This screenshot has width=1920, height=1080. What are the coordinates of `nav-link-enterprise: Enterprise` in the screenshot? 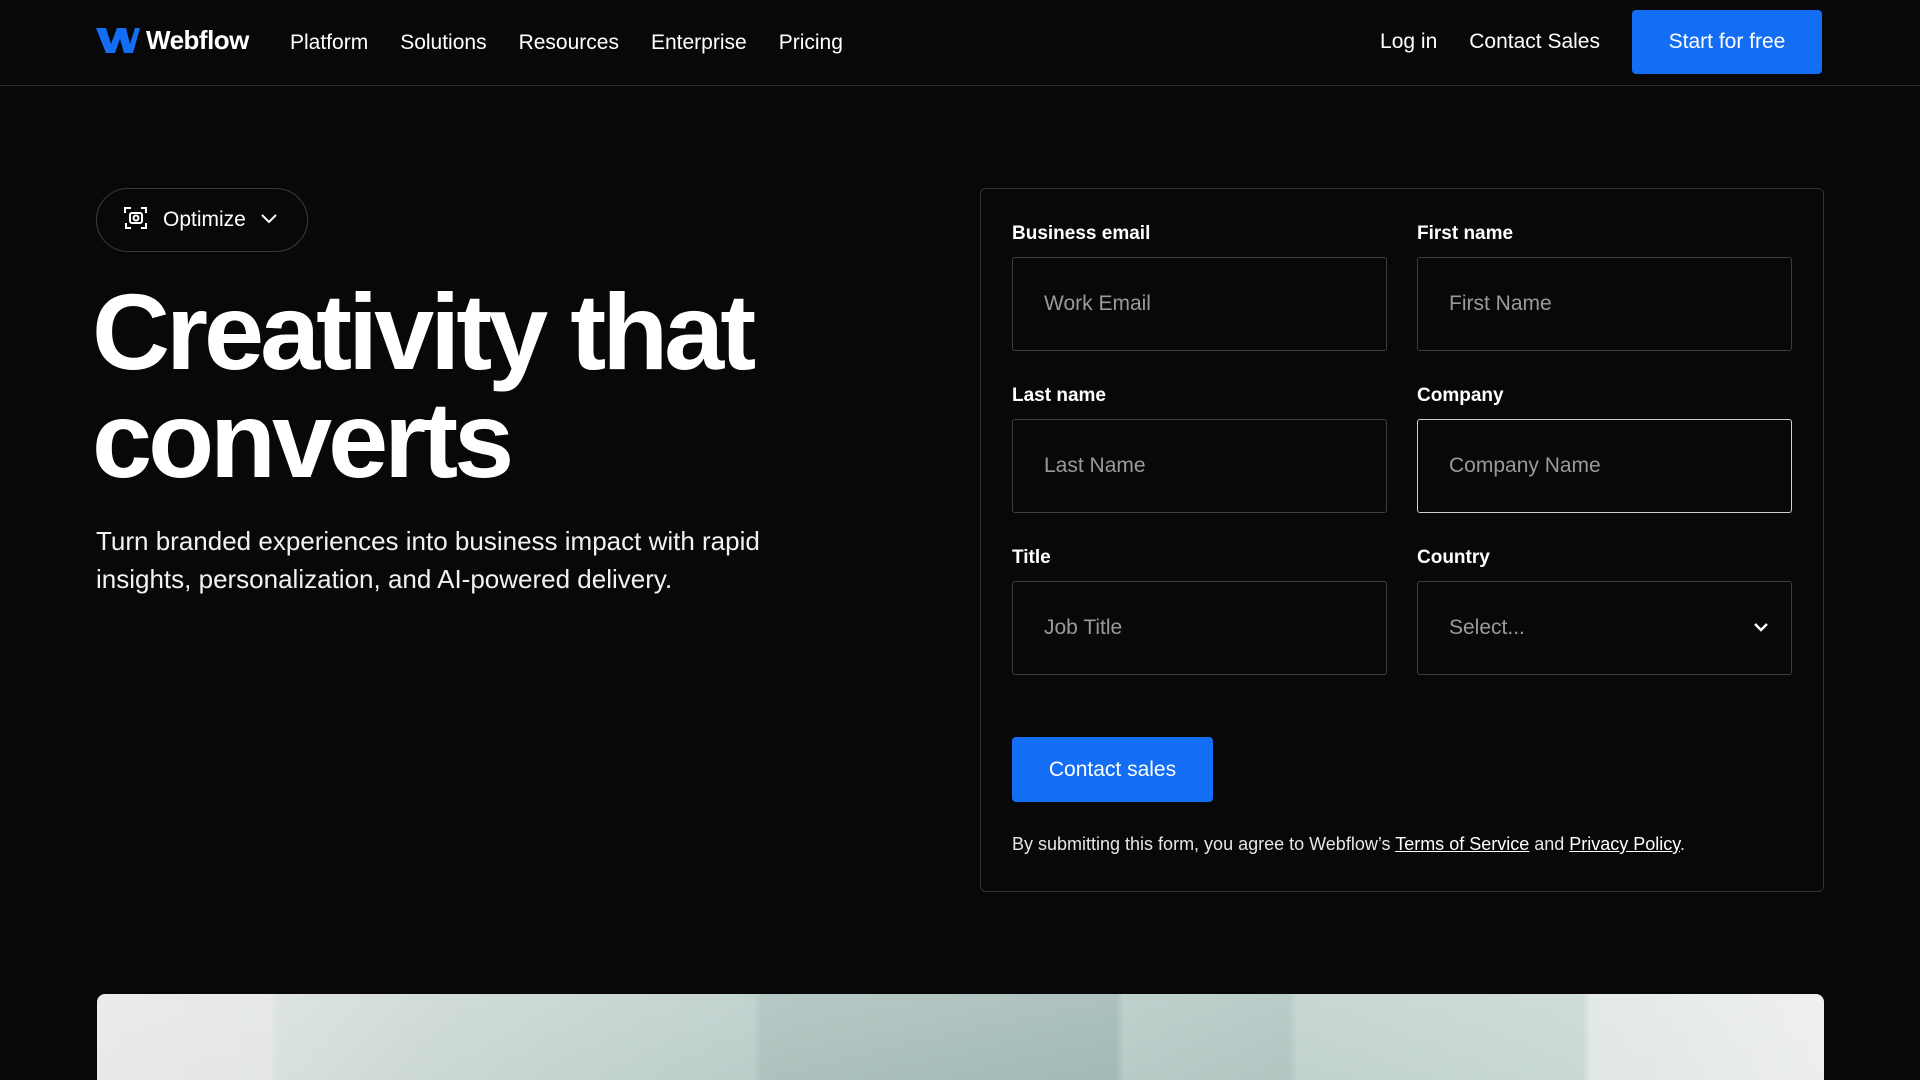 It's located at (699, 43).